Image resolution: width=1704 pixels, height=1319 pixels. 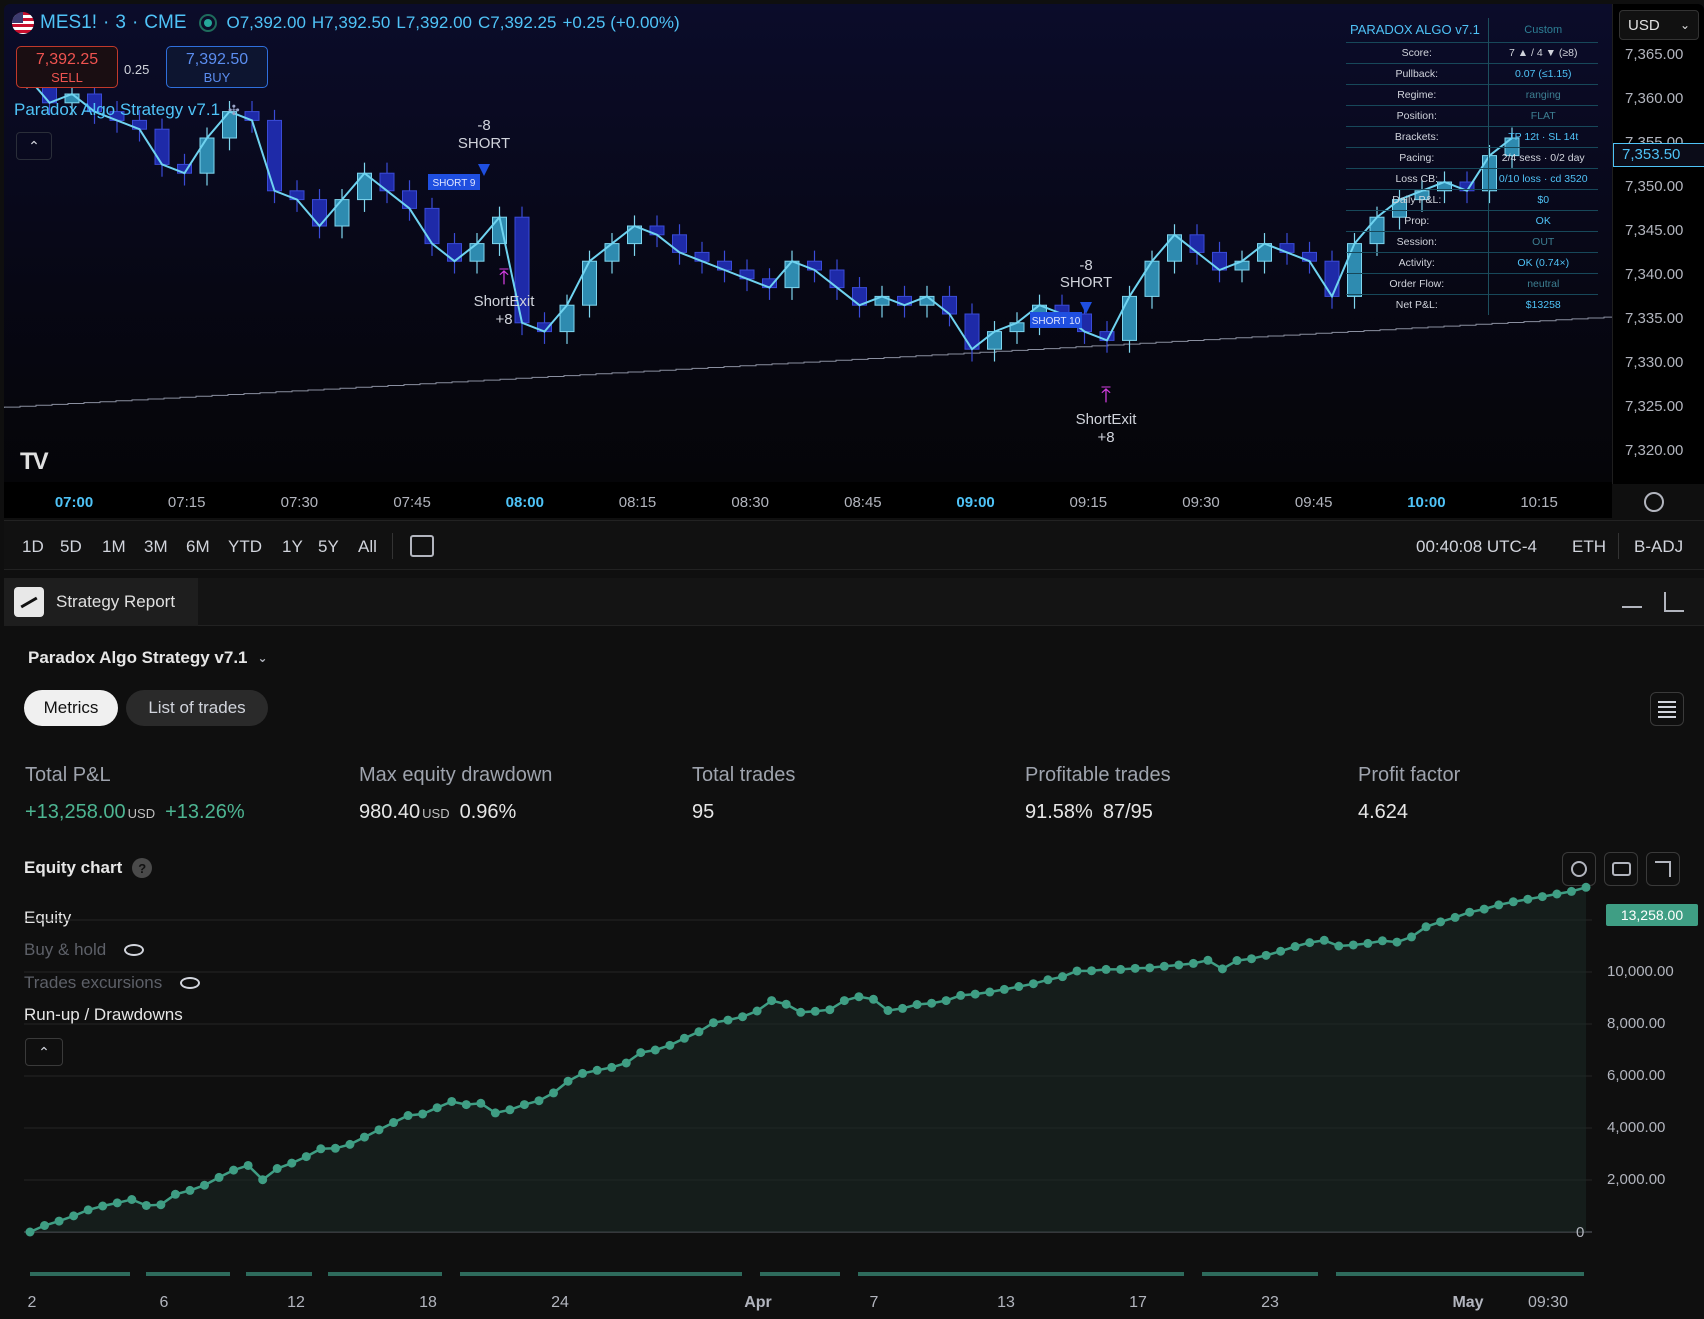 I want to click on equity-snapshot-button, so click(x=1621, y=869).